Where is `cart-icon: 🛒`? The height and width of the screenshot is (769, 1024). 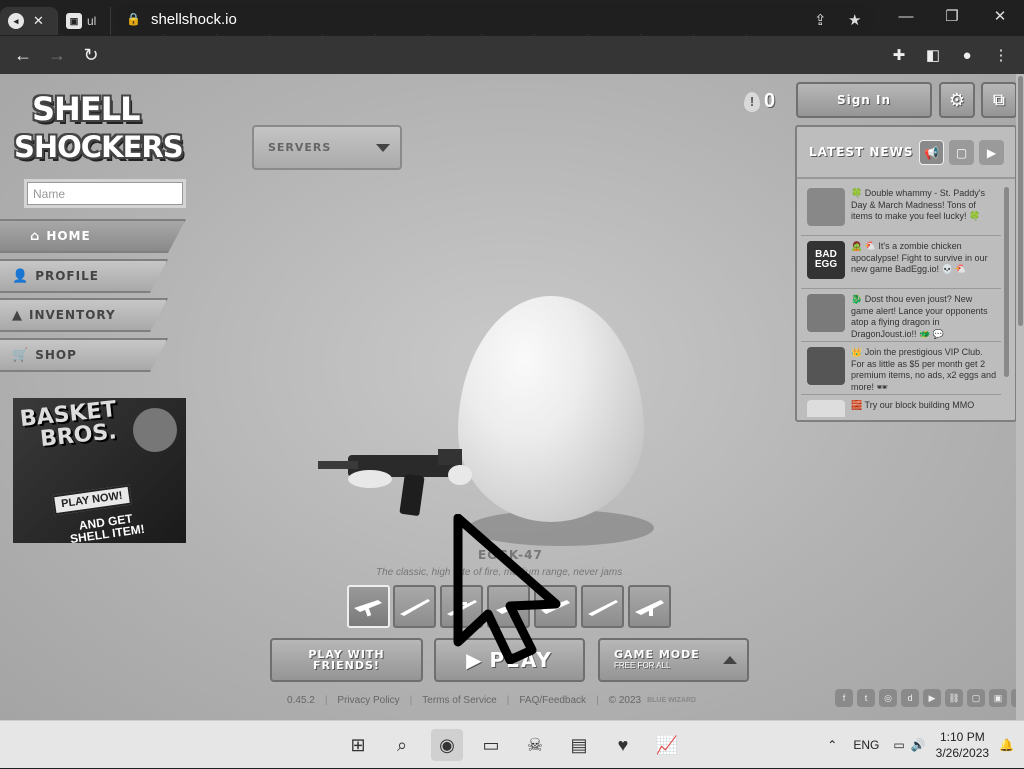 cart-icon: 🛒 is located at coordinates (21, 355).